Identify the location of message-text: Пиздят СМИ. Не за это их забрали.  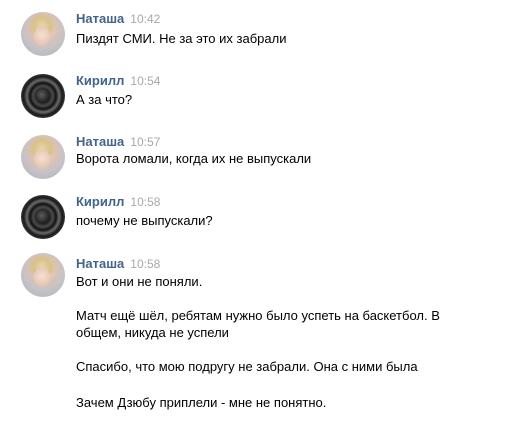
(181, 38).